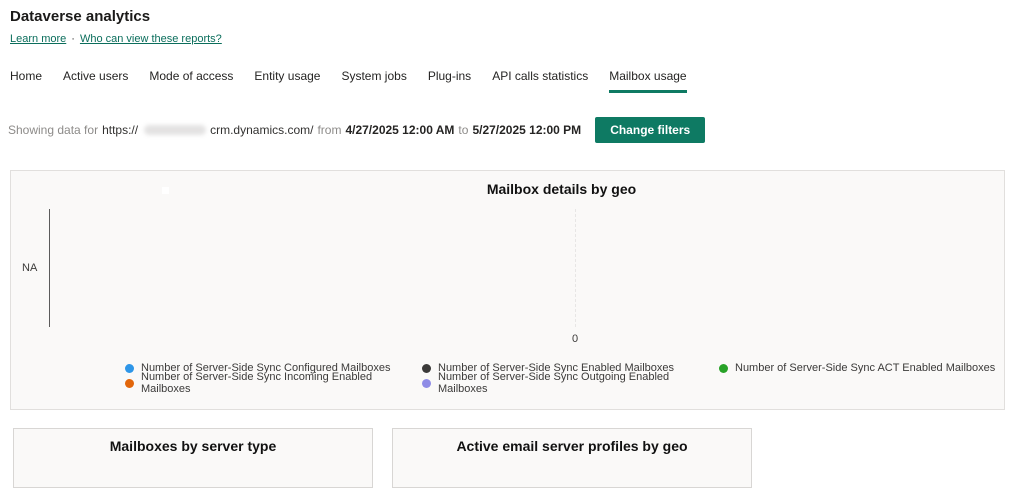 The height and width of the screenshot is (488, 1011). I want to click on tab-plug-ins: Plug-ins, so click(449, 81).